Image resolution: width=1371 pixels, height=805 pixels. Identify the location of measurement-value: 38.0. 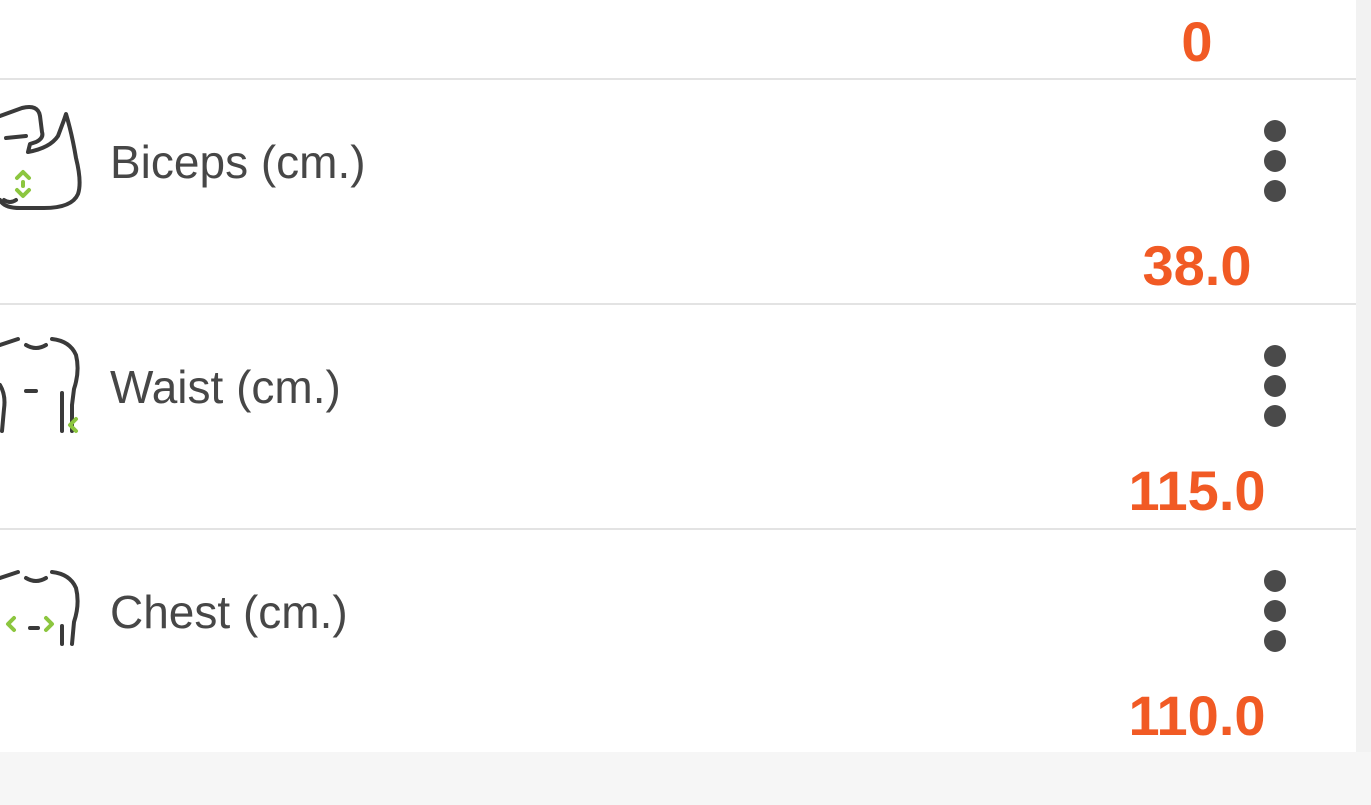
(1197, 265).